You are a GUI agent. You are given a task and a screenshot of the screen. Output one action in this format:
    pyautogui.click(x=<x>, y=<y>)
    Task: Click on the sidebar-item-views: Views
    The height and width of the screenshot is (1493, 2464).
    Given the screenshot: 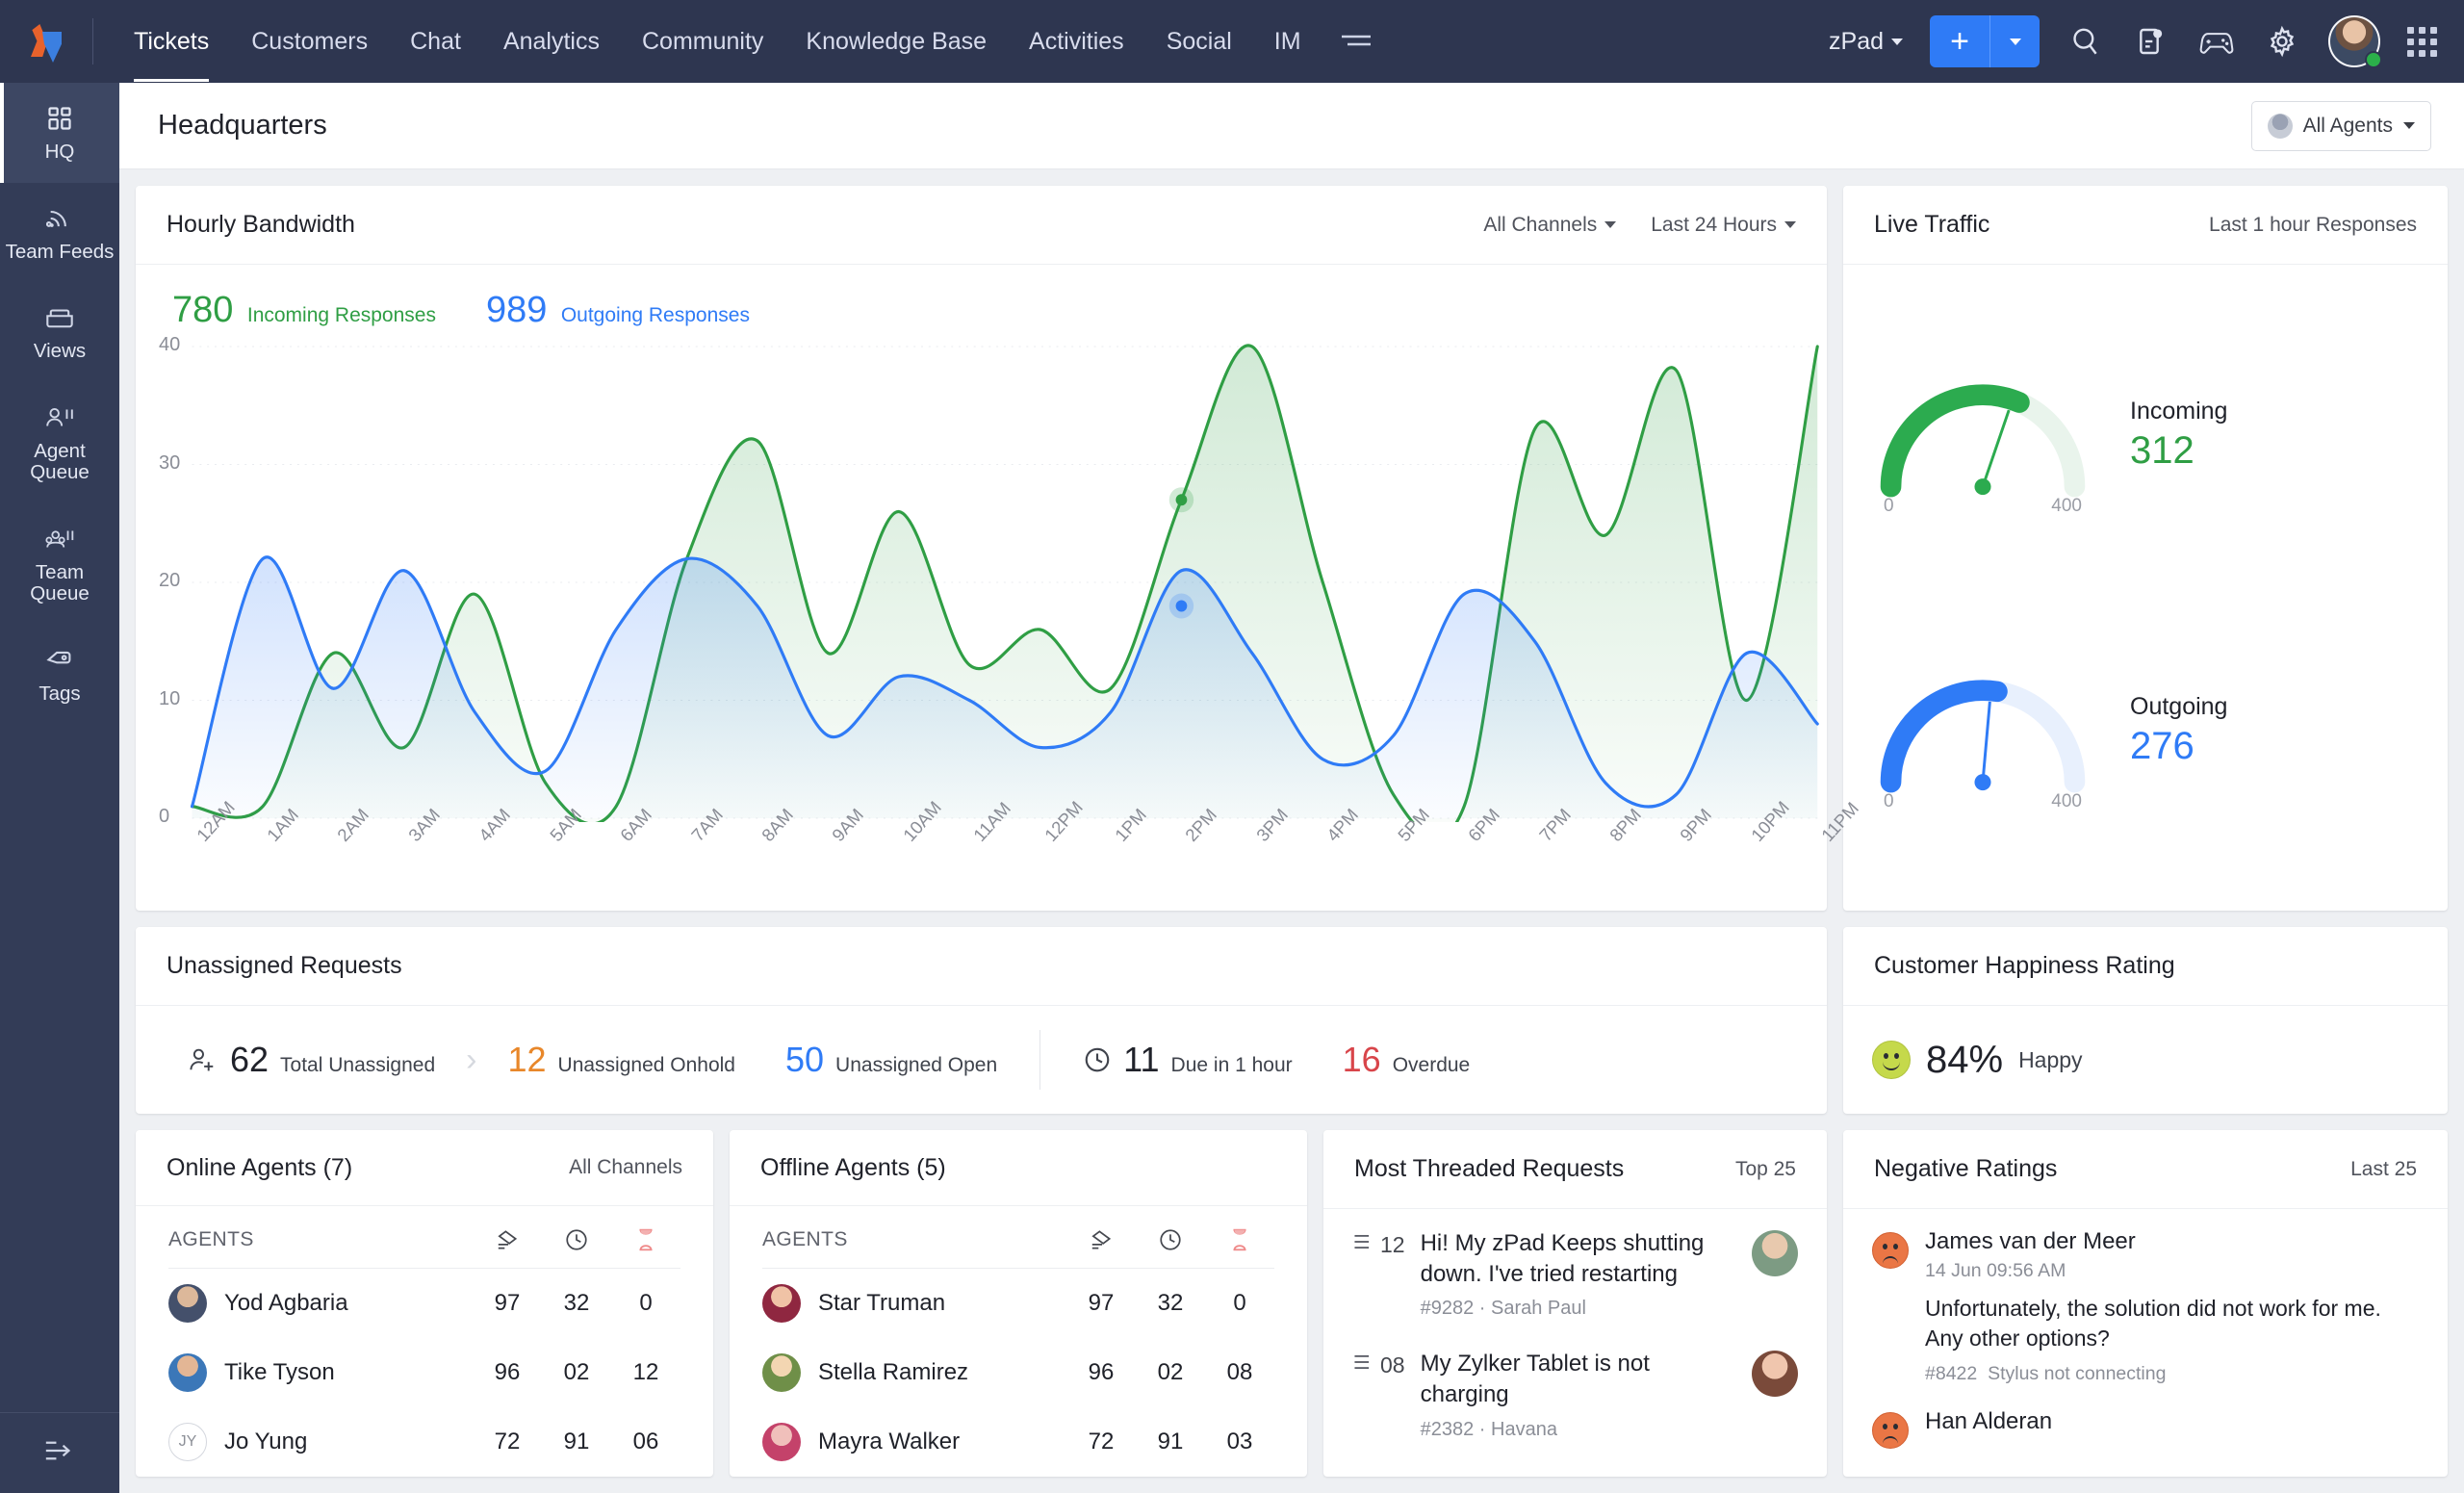 What is the action you would take?
    pyautogui.click(x=59, y=332)
    